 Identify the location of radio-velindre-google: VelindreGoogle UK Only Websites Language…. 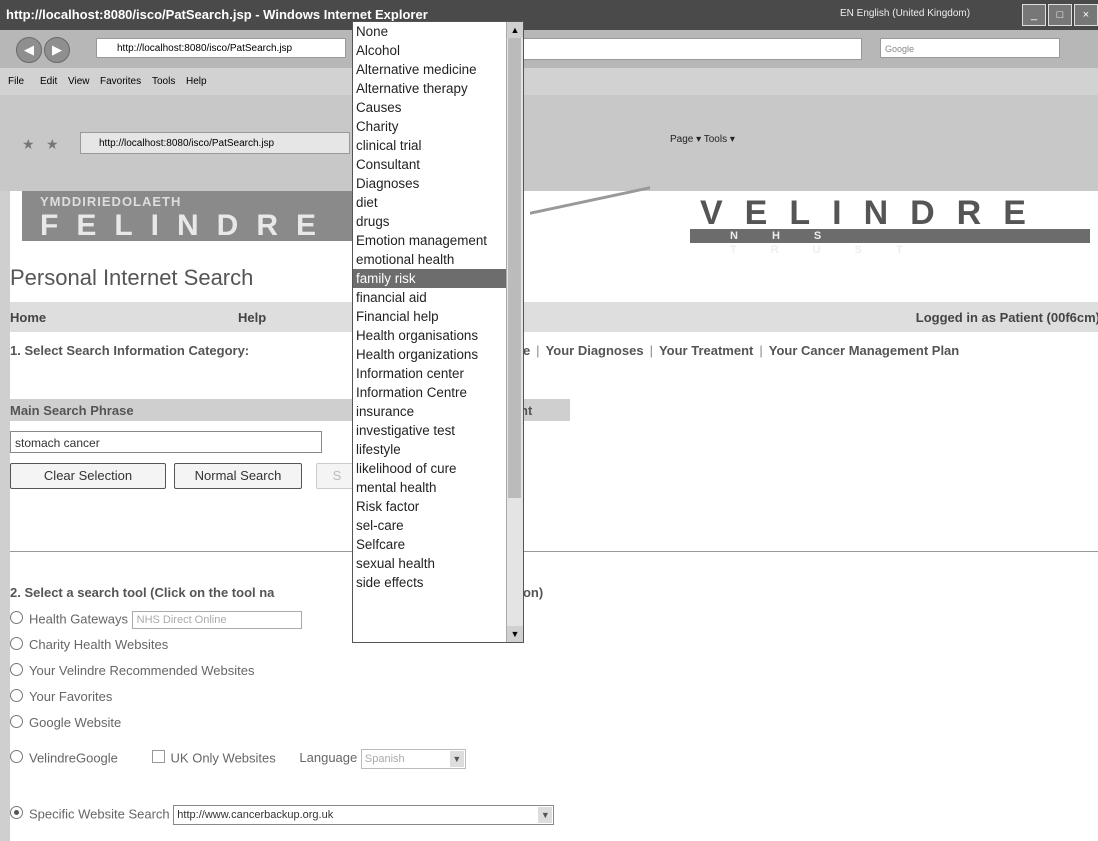
(238, 759).